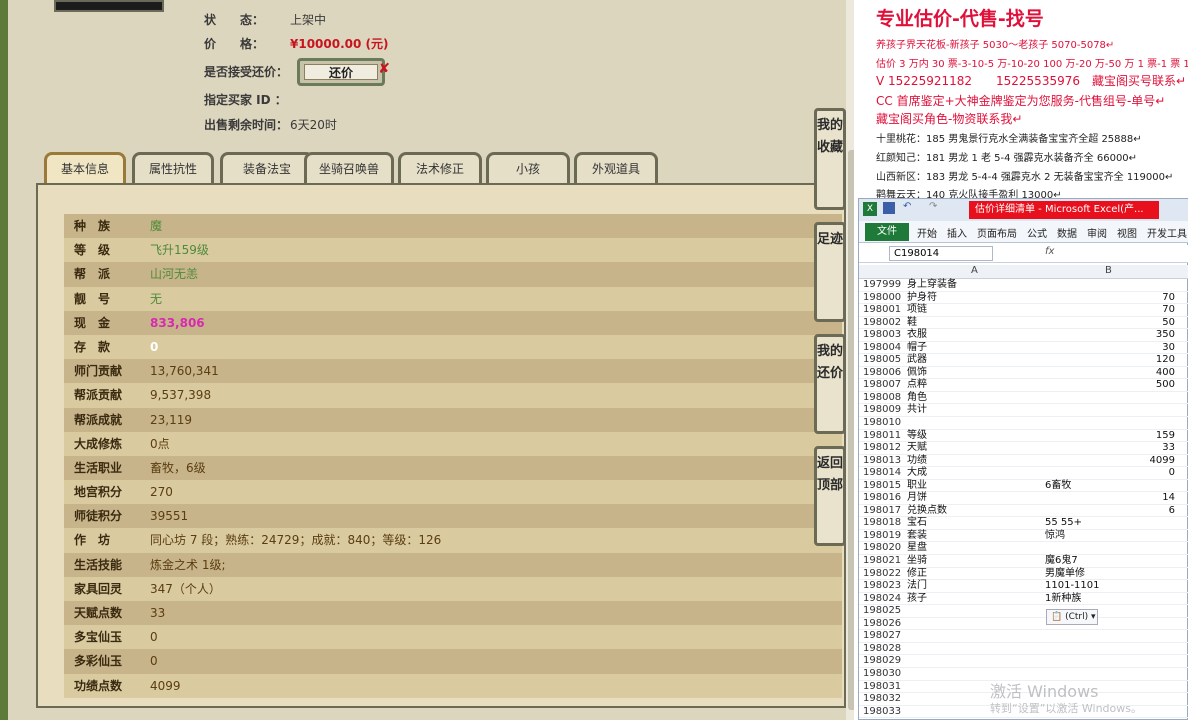 The image size is (1188, 720). Describe the element at coordinates (1023, 310) in the screenshot. I see `sheet-row: 198001 项链 70` at that location.